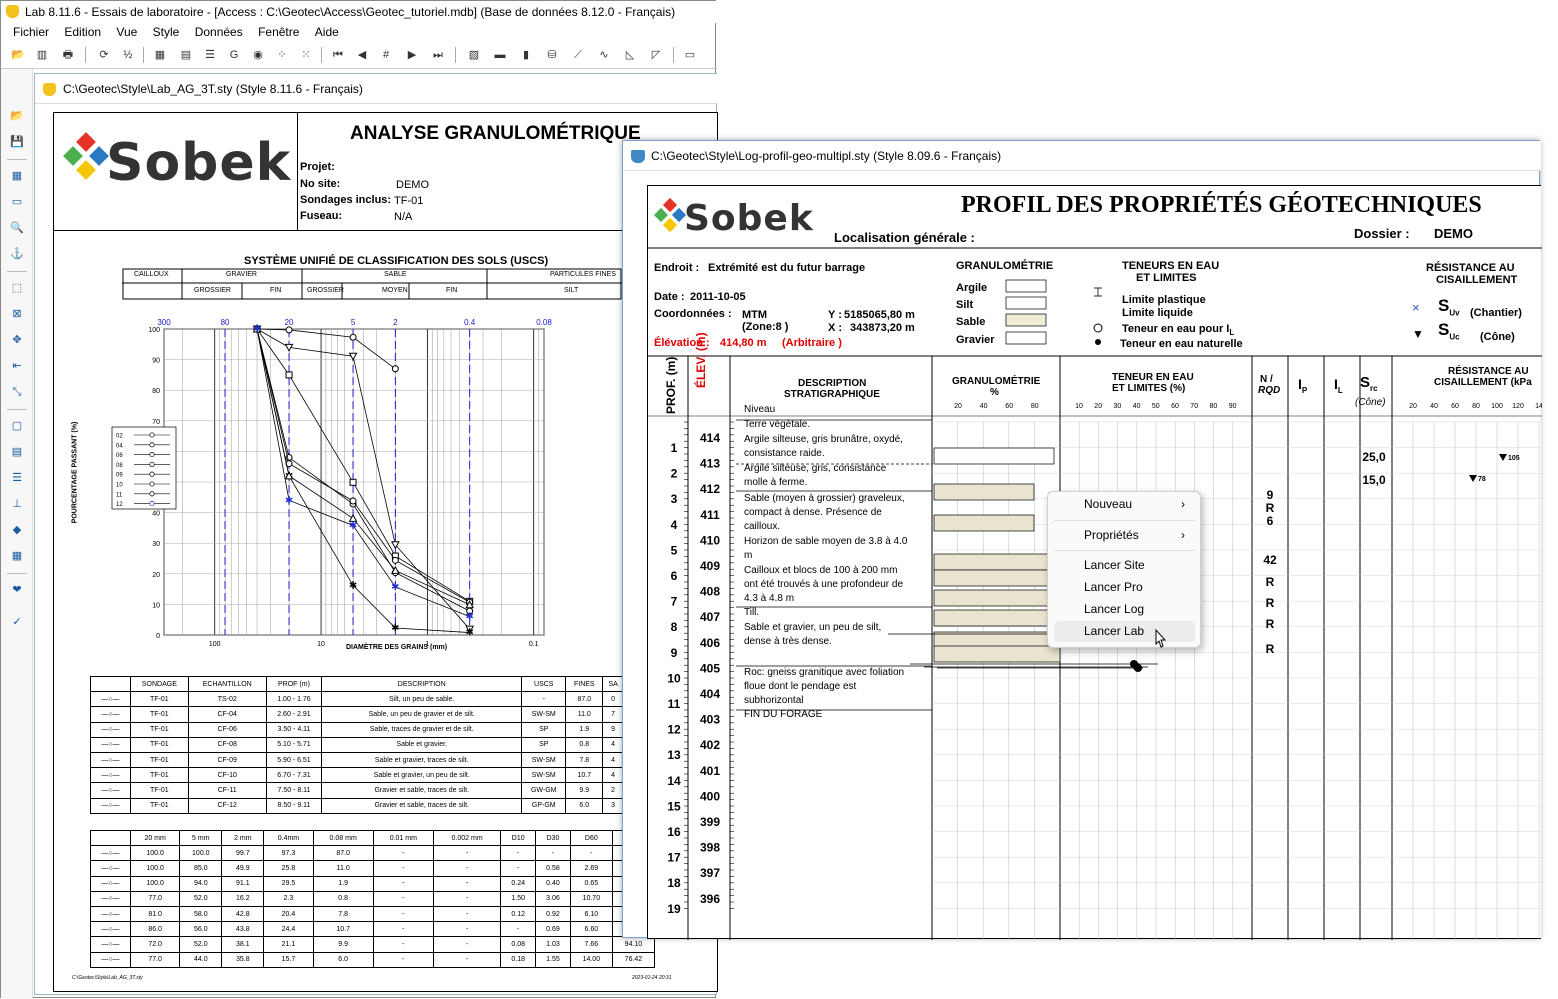  What do you see at coordinates (17, 202) in the screenshot?
I see `window-icon: ▭` at bounding box center [17, 202].